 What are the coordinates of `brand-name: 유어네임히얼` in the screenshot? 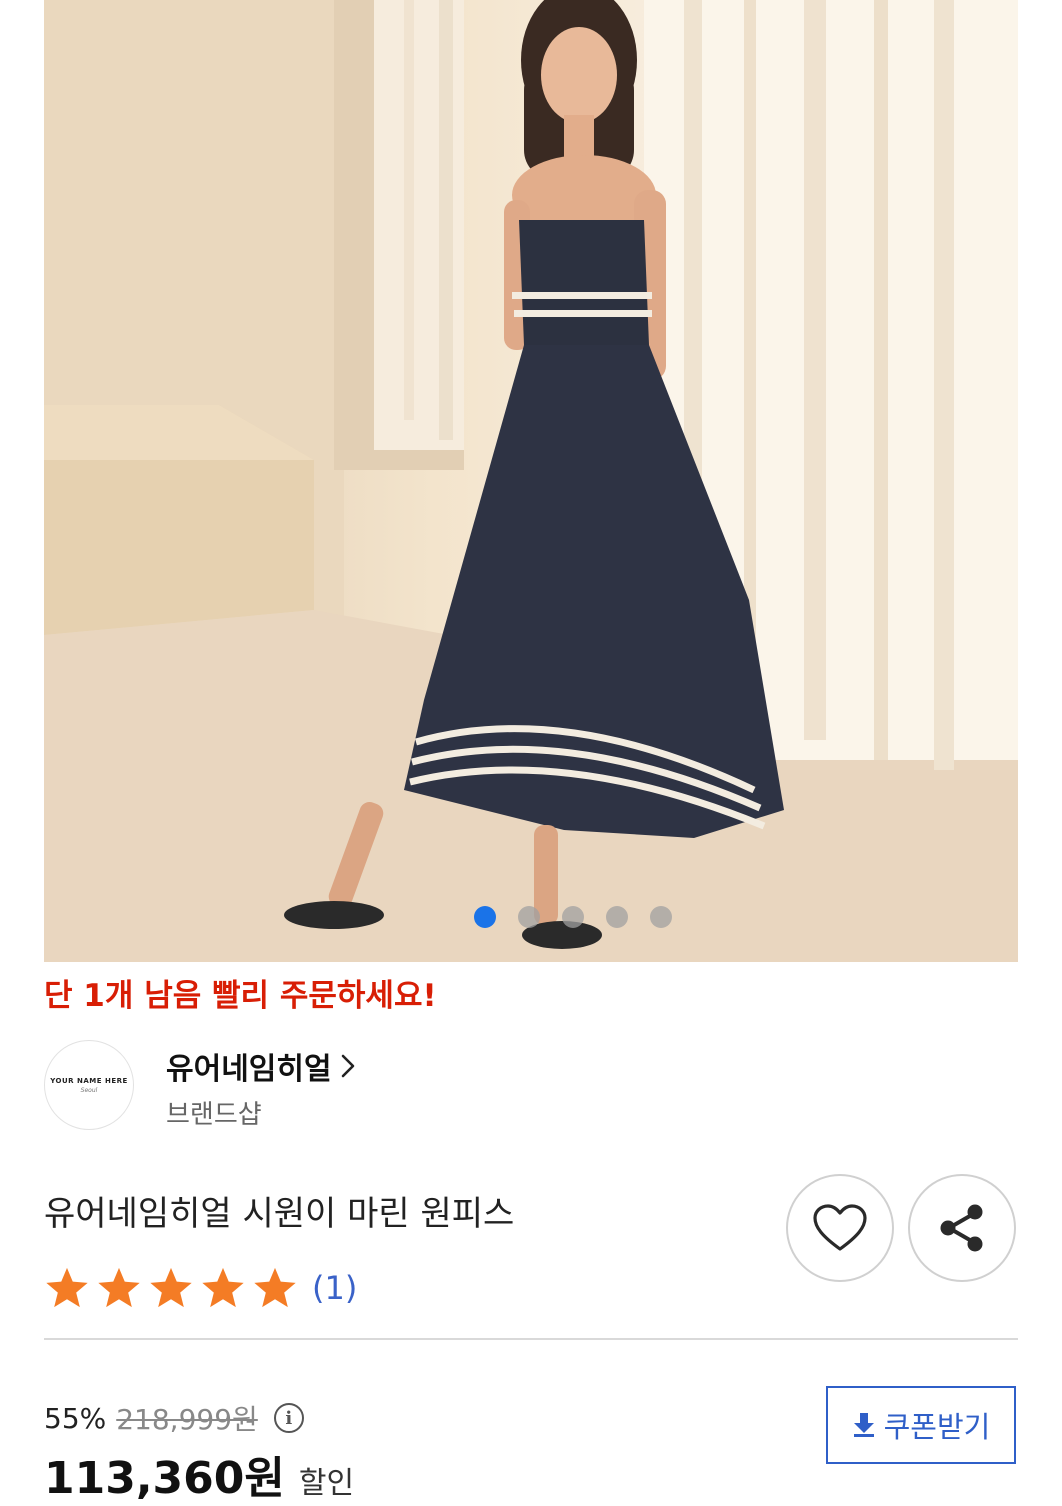 It's located at (249, 1069).